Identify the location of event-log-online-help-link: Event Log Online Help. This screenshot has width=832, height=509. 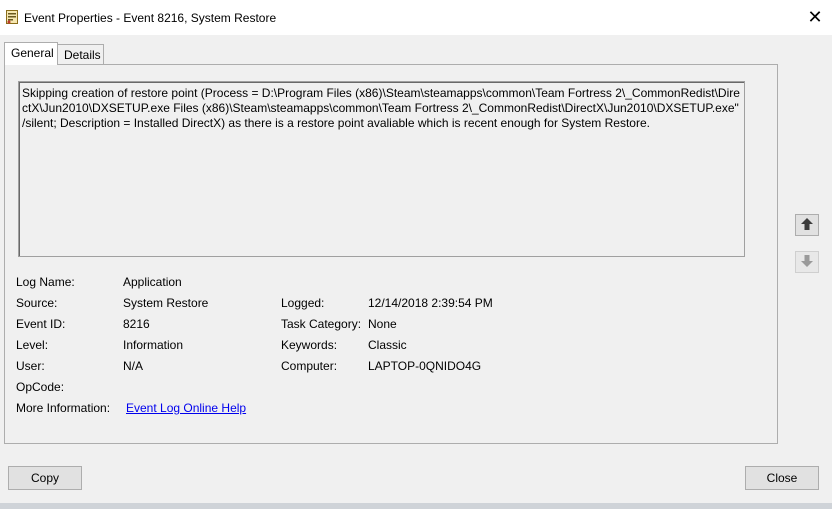
(186, 408).